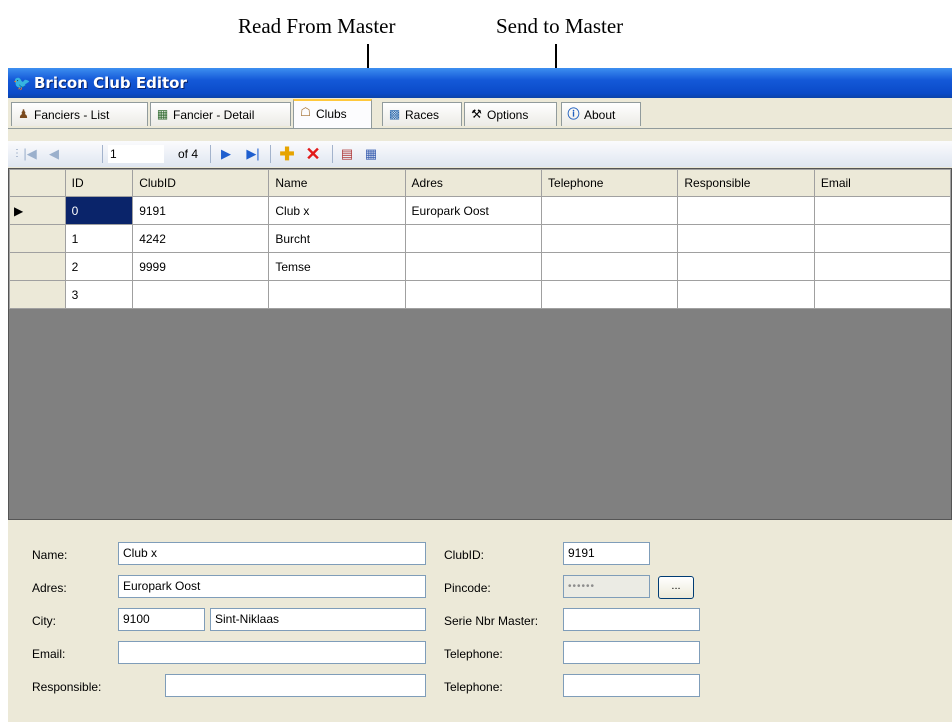 This screenshot has height=722, width=952. I want to click on send-to-master-icon: ▦, so click(371, 154).